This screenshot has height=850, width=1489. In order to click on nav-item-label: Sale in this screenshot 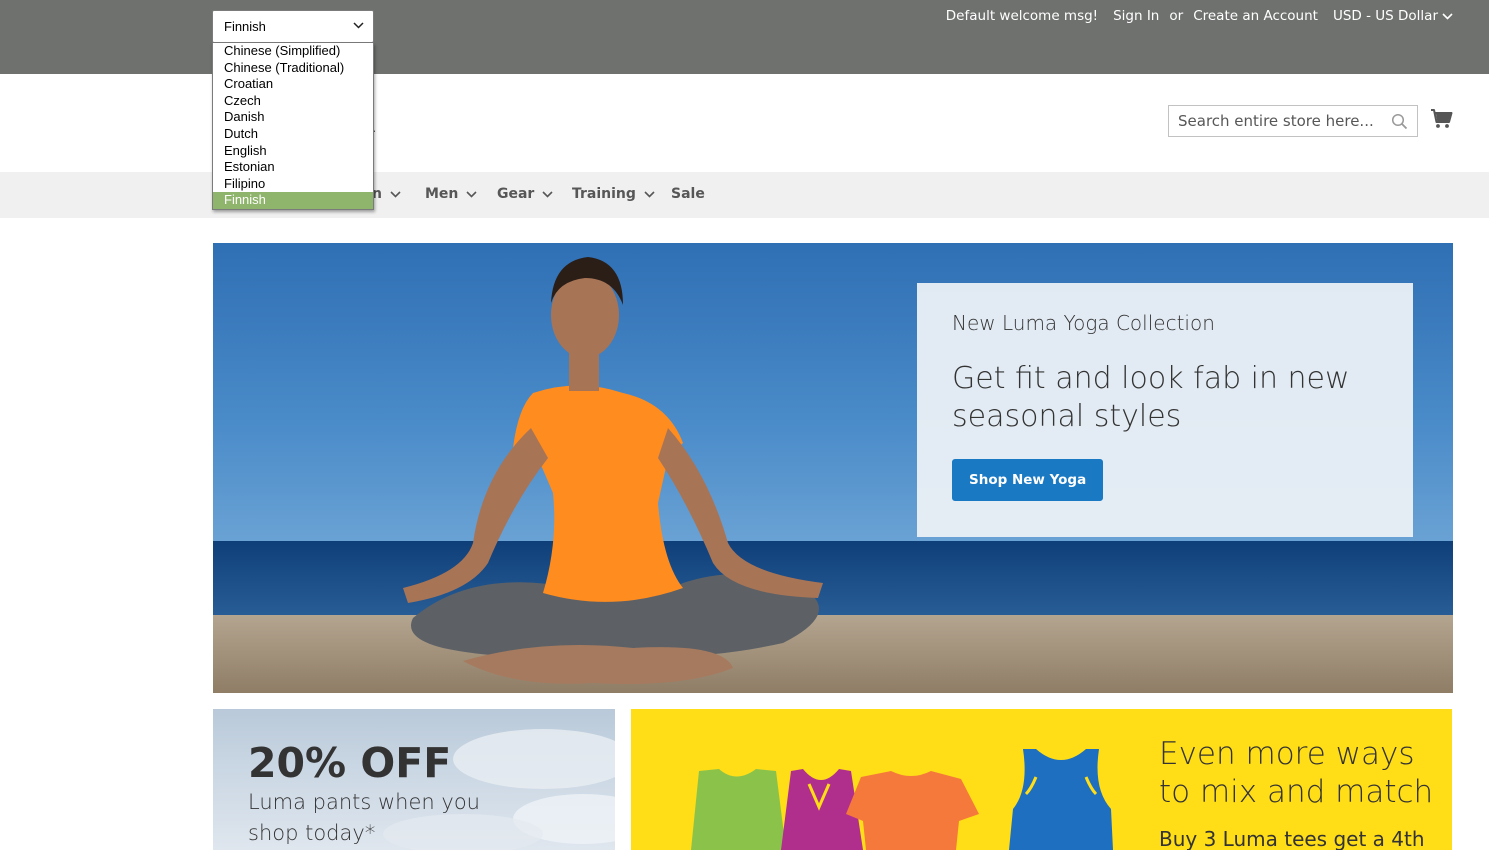, I will do `click(688, 194)`.